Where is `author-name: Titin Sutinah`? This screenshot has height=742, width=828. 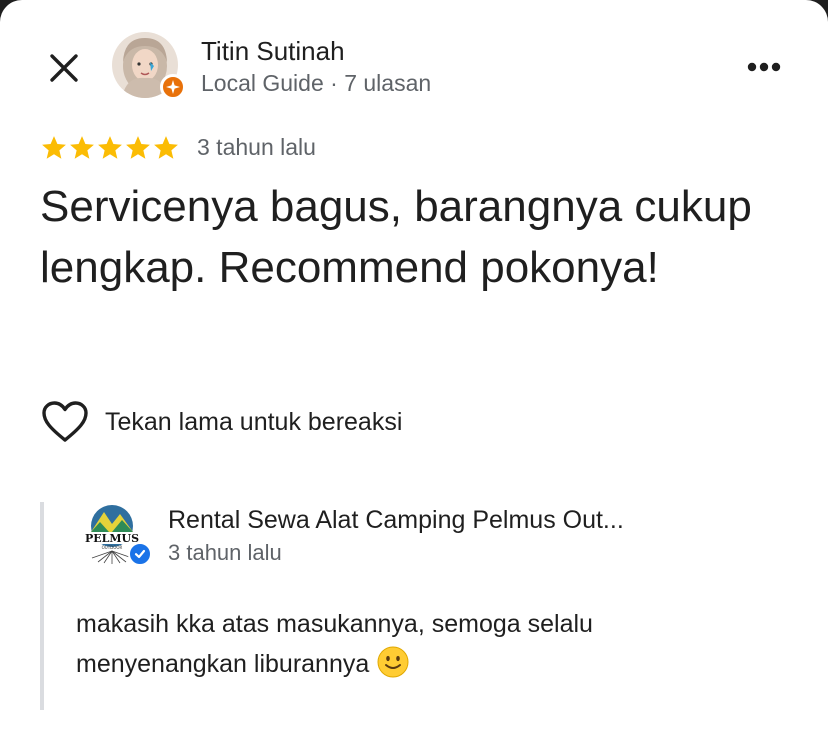
author-name: Titin Sutinah is located at coordinates (273, 51).